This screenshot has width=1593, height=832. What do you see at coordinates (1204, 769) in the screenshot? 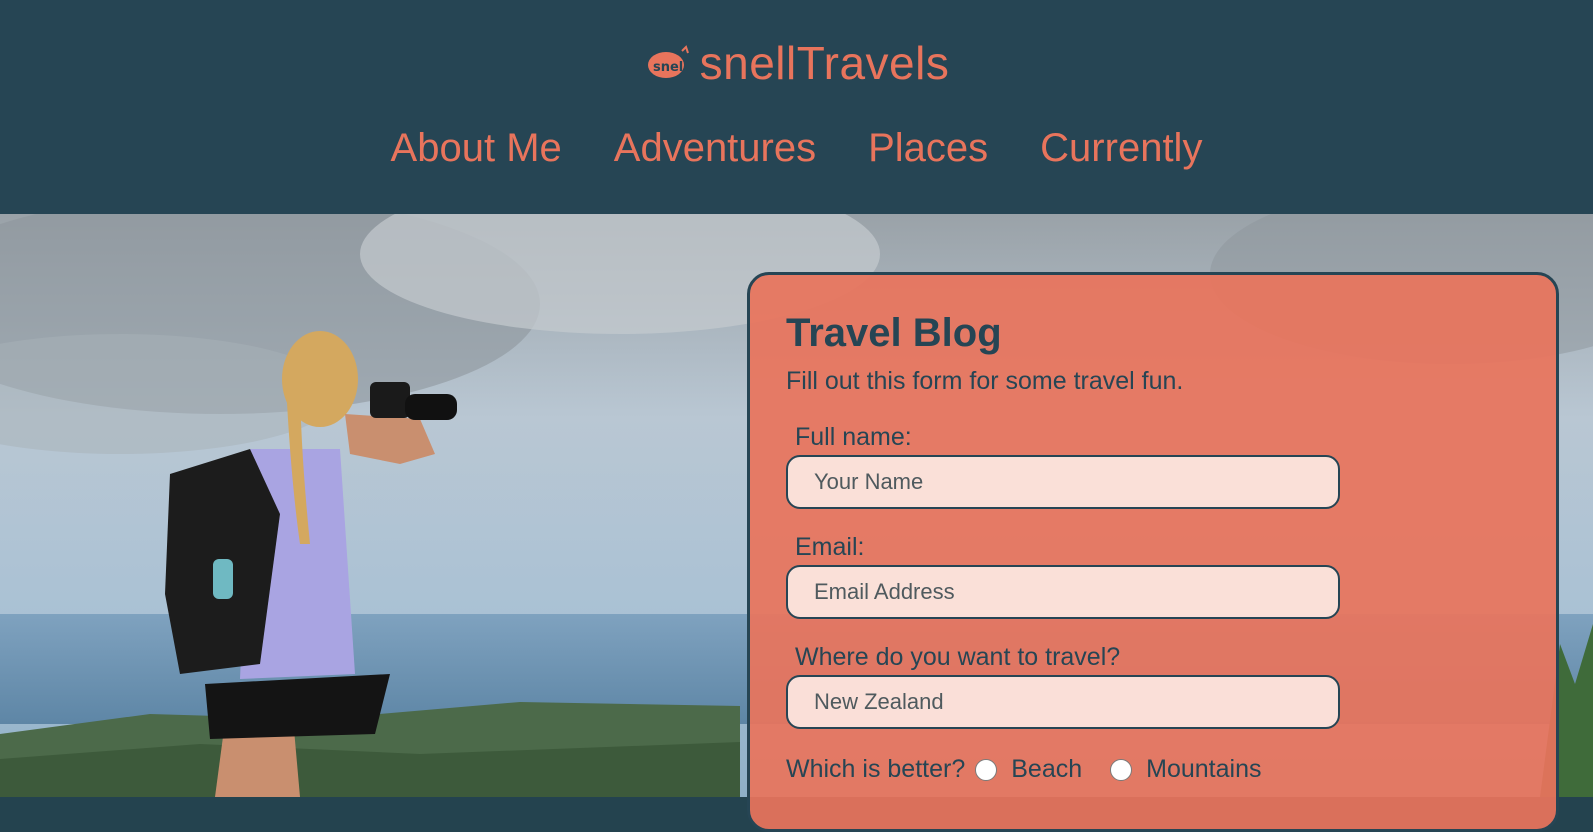
I see `mountains-option-label: Mountains` at bounding box center [1204, 769].